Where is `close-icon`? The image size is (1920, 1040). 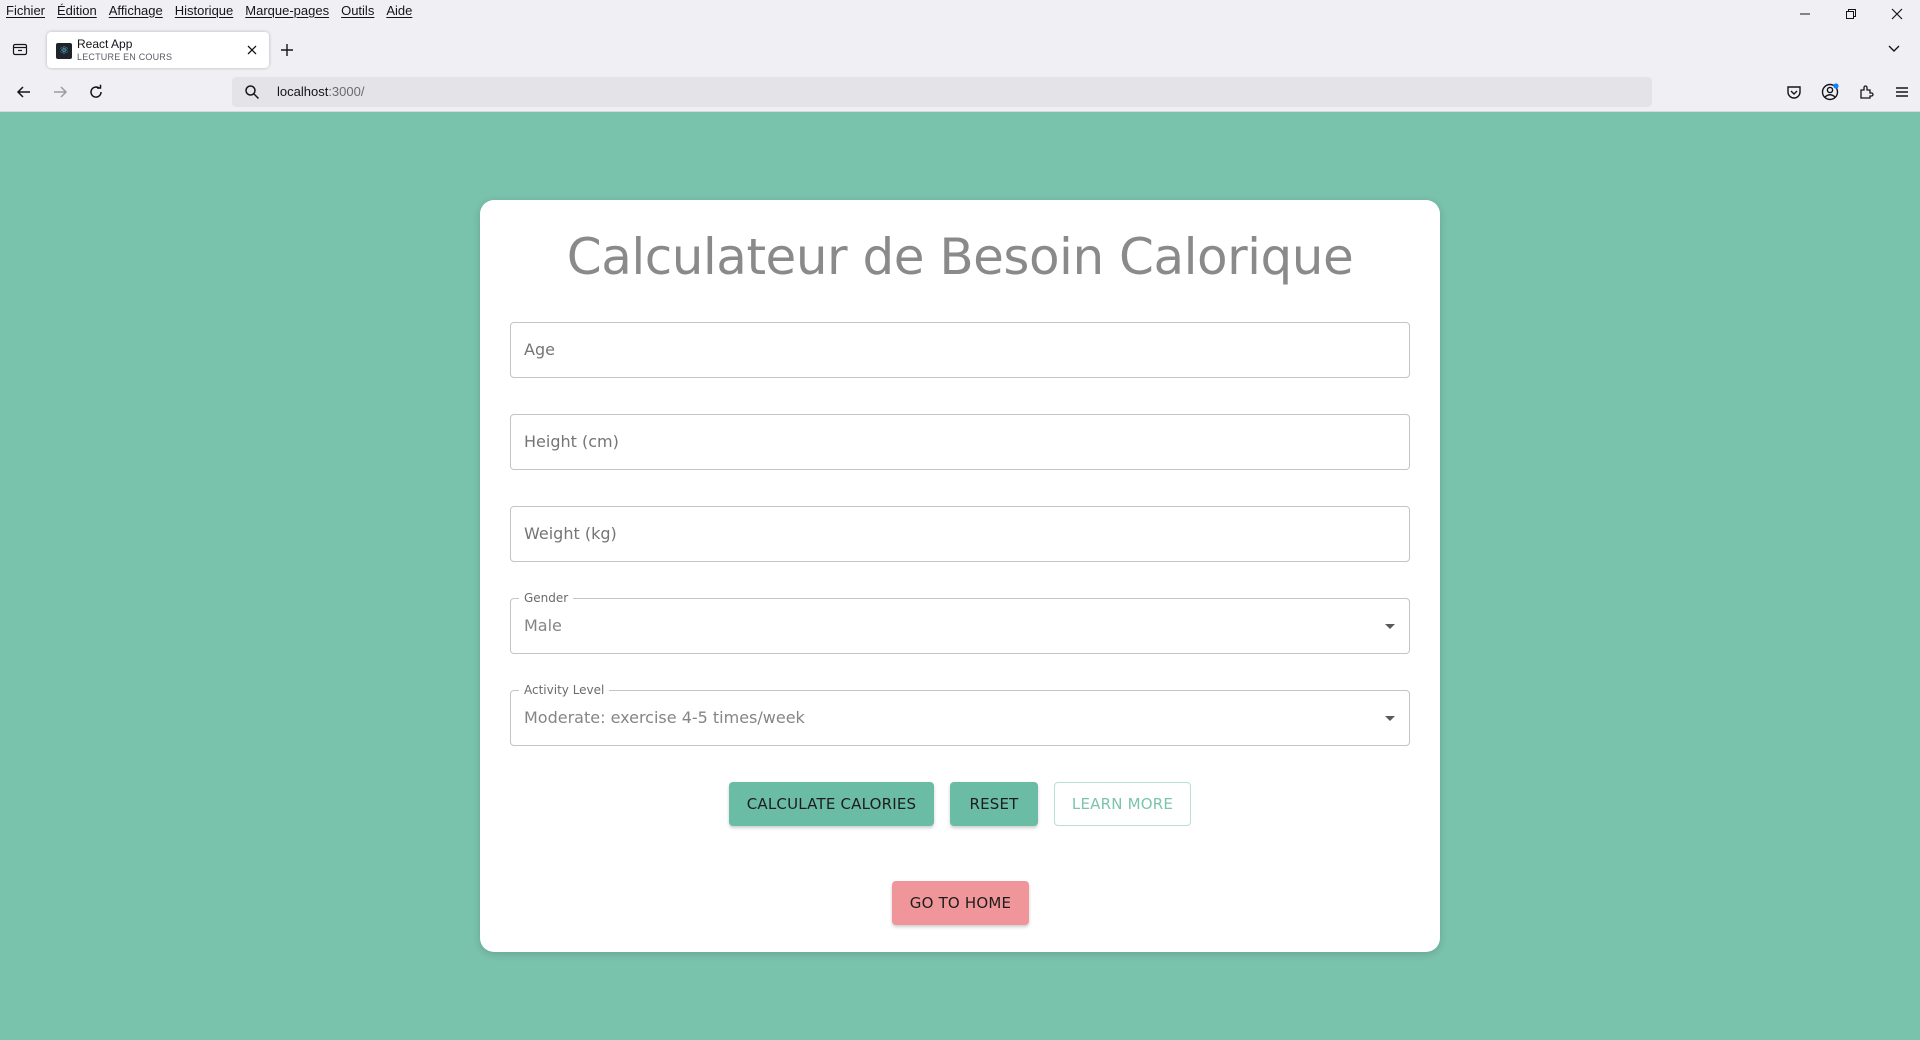
close-icon is located at coordinates (1897, 14).